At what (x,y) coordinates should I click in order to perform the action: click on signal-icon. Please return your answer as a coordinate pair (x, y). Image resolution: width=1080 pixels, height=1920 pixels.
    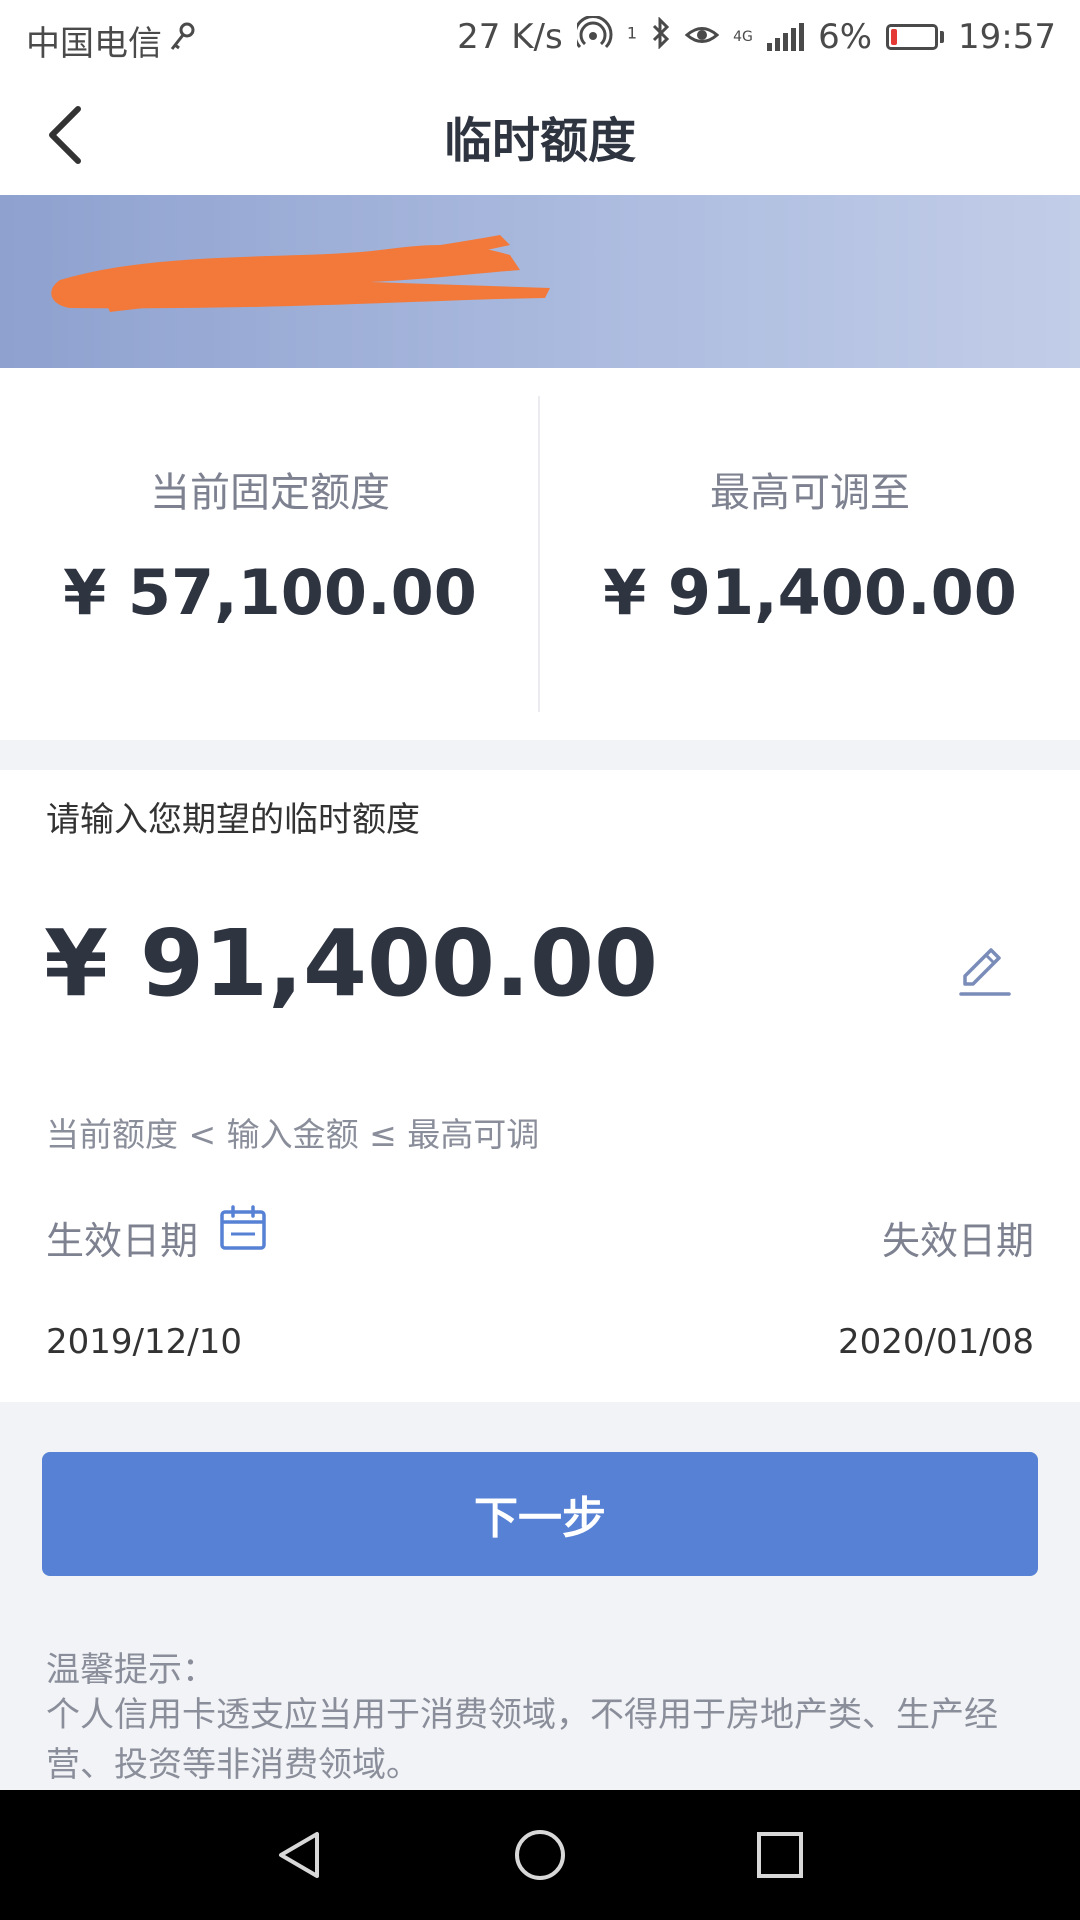
    Looking at the image, I should click on (786, 37).